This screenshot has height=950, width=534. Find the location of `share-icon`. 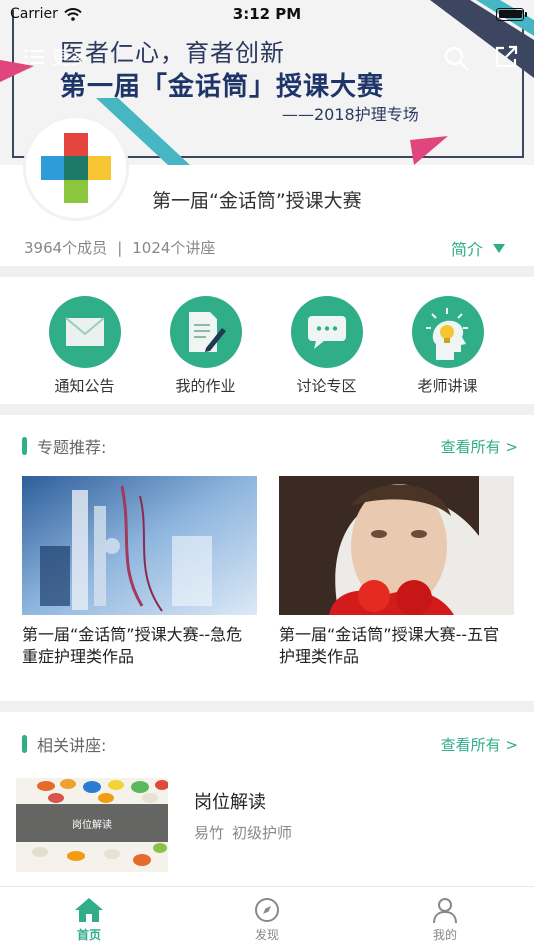

share-icon is located at coordinates (506, 56).